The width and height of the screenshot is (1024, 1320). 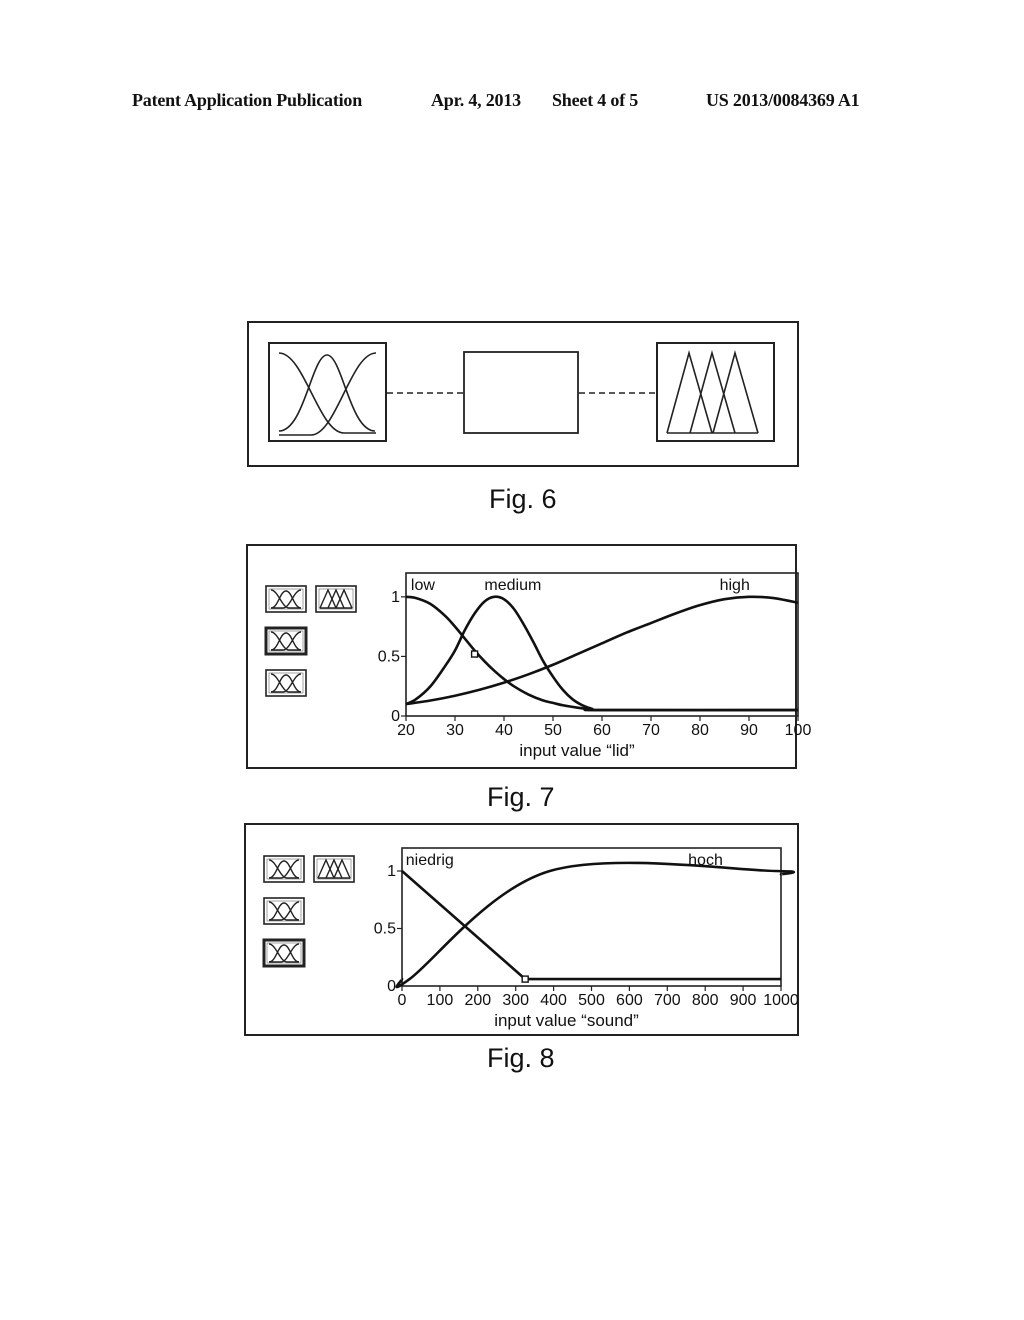 I want to click on gaussian-membership-functions-icon, so click(x=327, y=394).